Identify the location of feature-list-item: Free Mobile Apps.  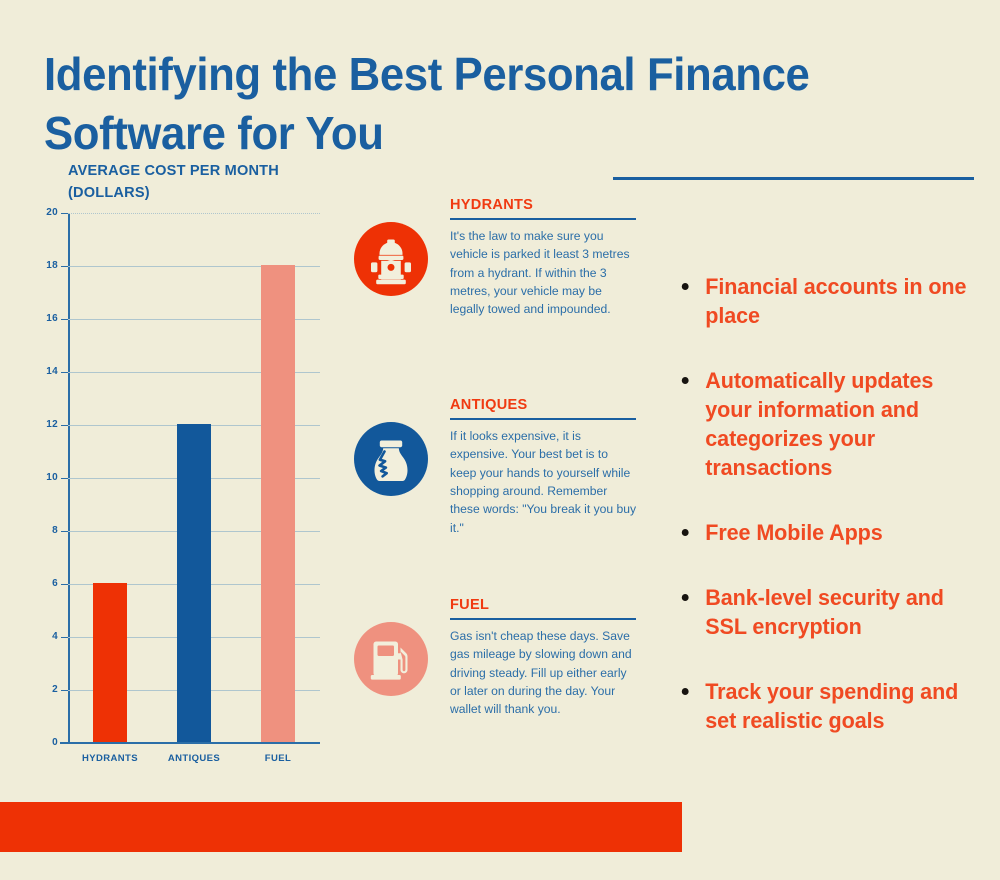
(827, 532).